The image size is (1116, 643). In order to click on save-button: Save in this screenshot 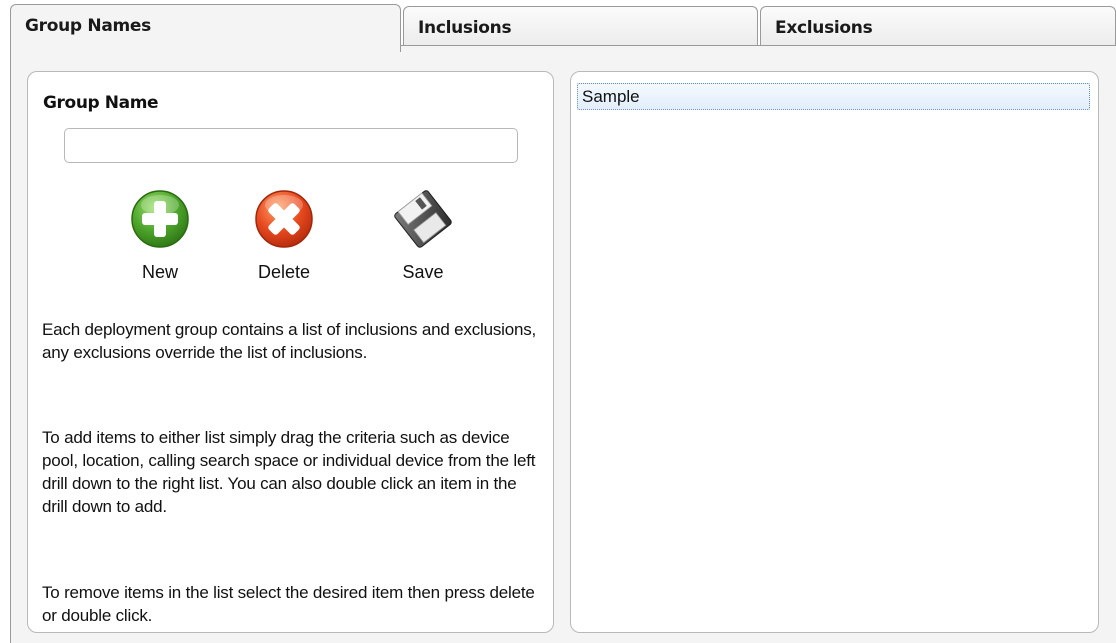, I will do `click(423, 238)`.